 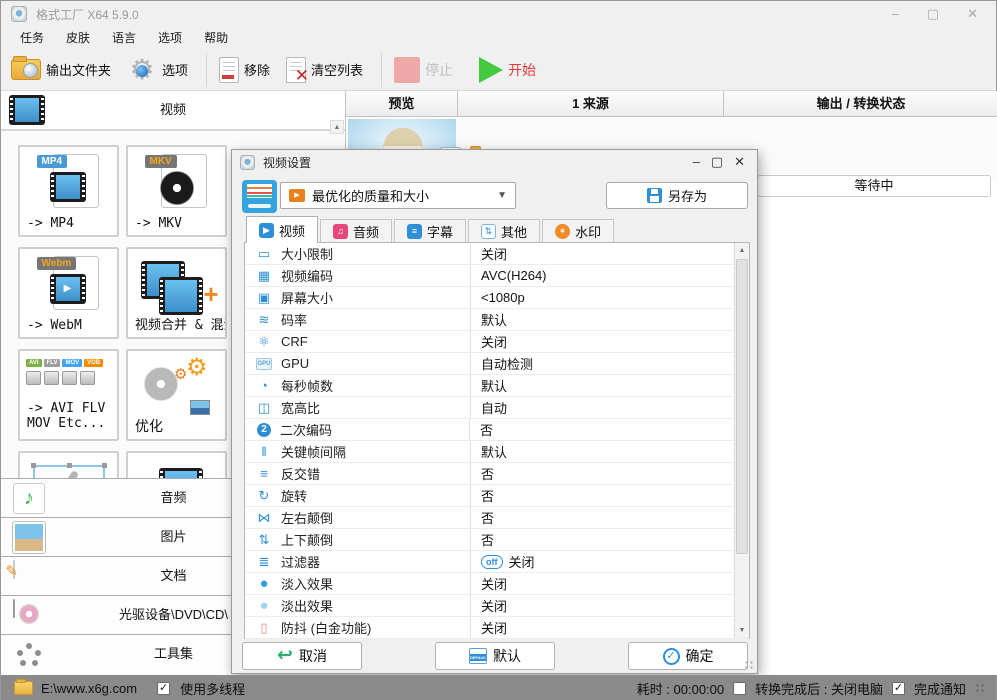 What do you see at coordinates (742, 406) in the screenshot?
I see `scrollbar-thumb` at bounding box center [742, 406].